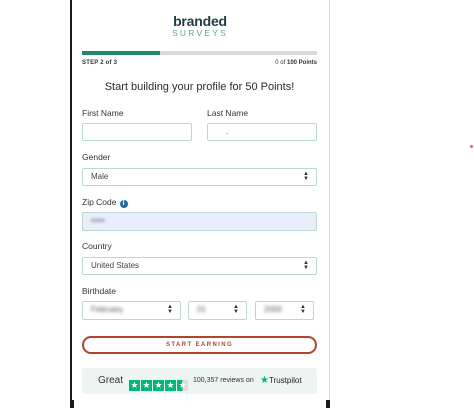 The image size is (474, 408). Describe the element at coordinates (137, 132) in the screenshot. I see `first-name-input` at that location.